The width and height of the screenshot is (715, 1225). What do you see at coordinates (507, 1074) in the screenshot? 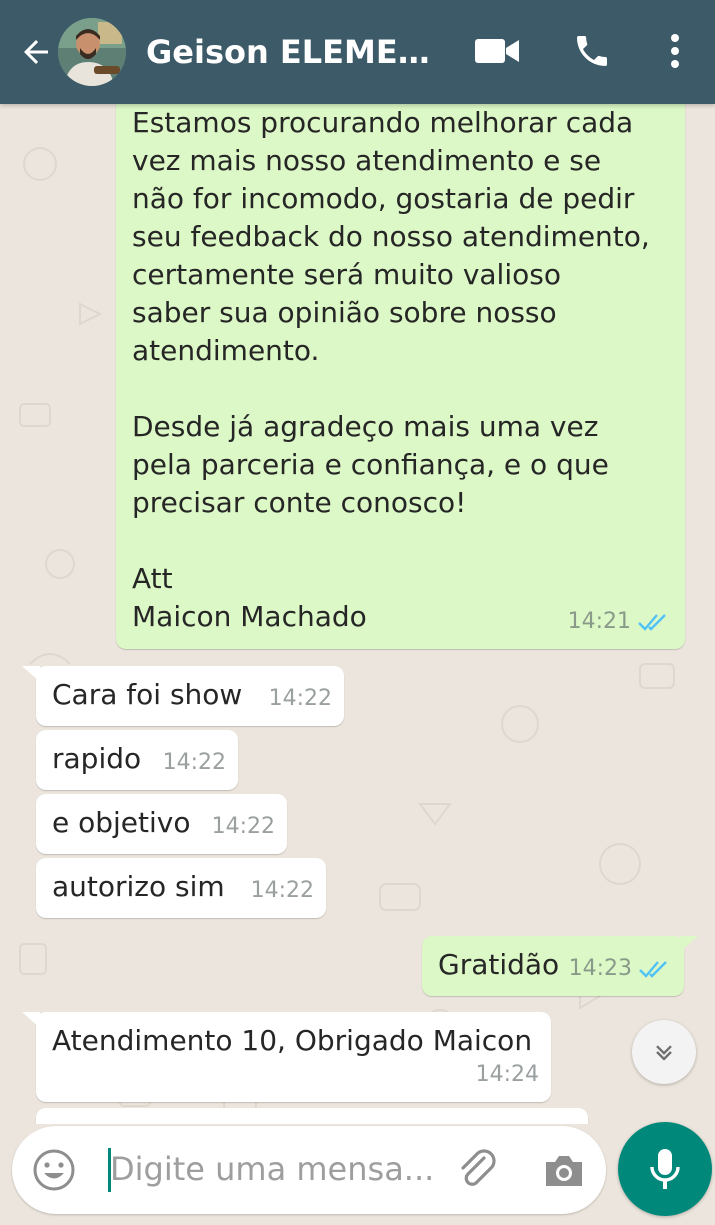
I see `message-time: 14:24` at bounding box center [507, 1074].